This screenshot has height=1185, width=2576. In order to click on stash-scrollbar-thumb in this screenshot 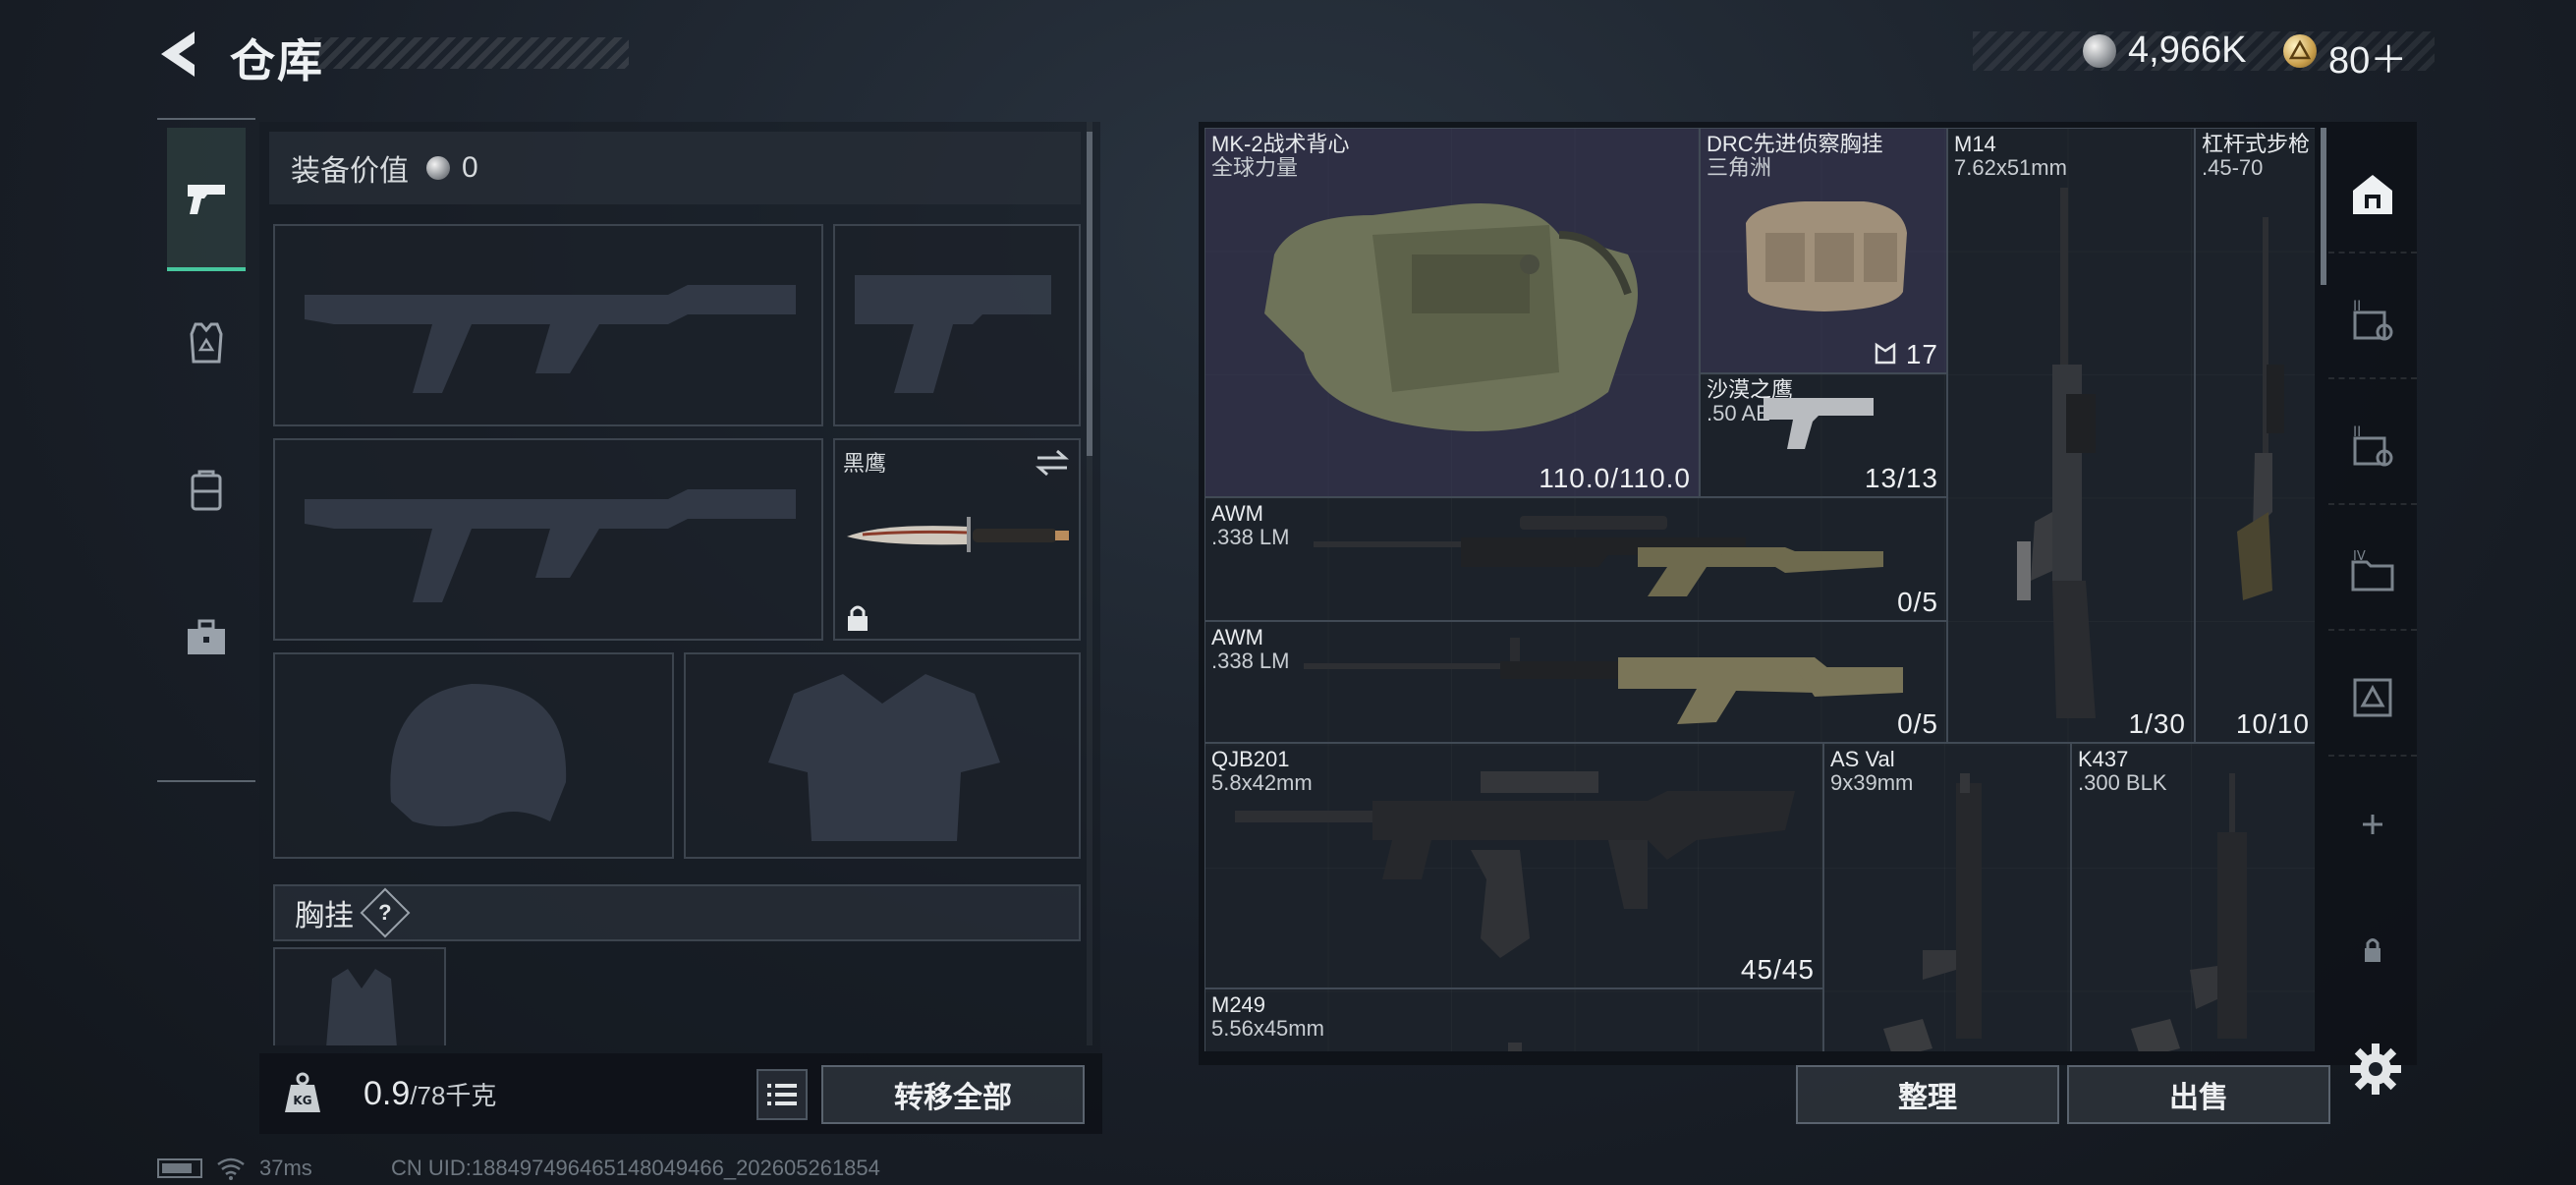, I will do `click(2323, 207)`.